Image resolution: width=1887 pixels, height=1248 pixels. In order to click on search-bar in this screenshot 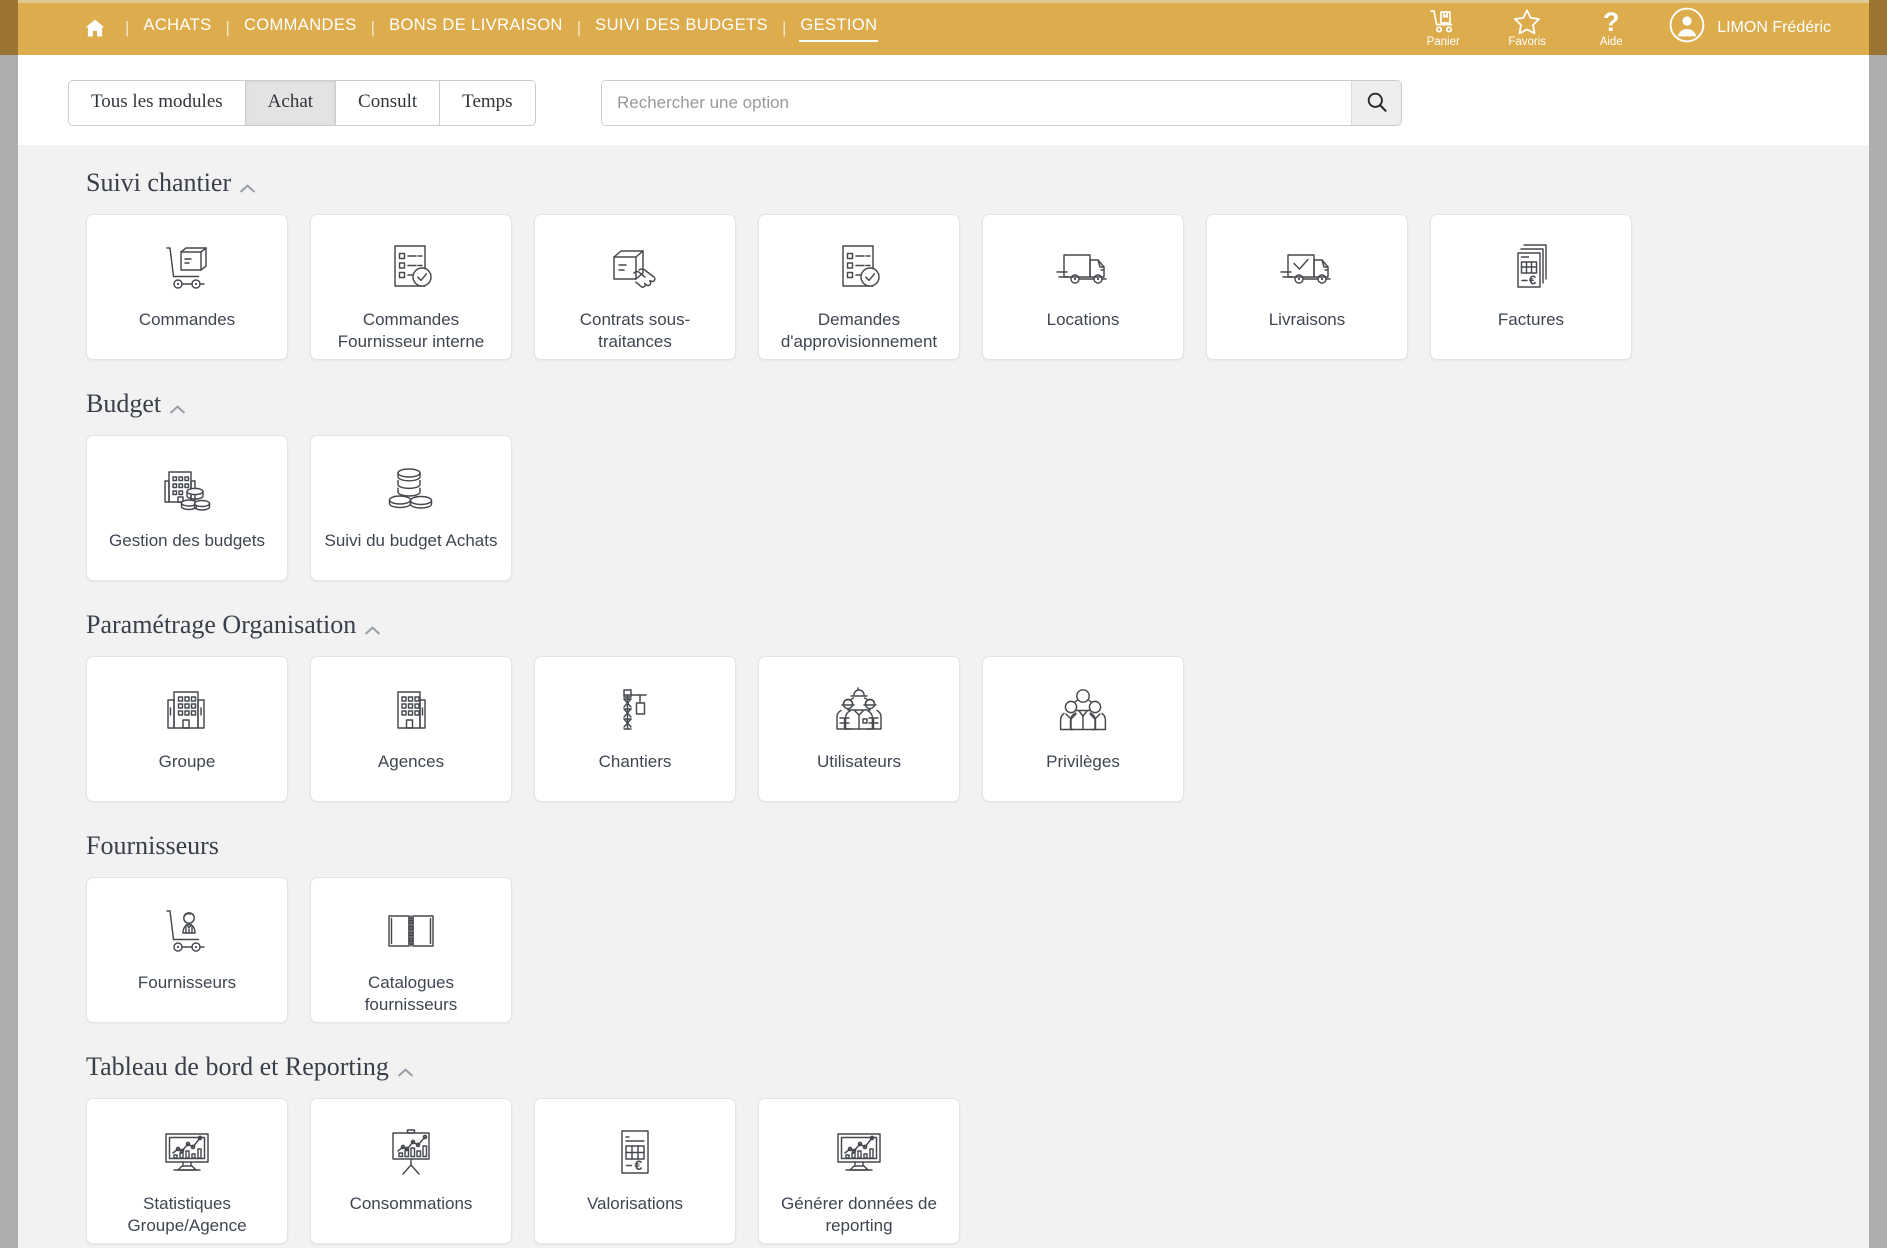, I will do `click(1001, 103)`.